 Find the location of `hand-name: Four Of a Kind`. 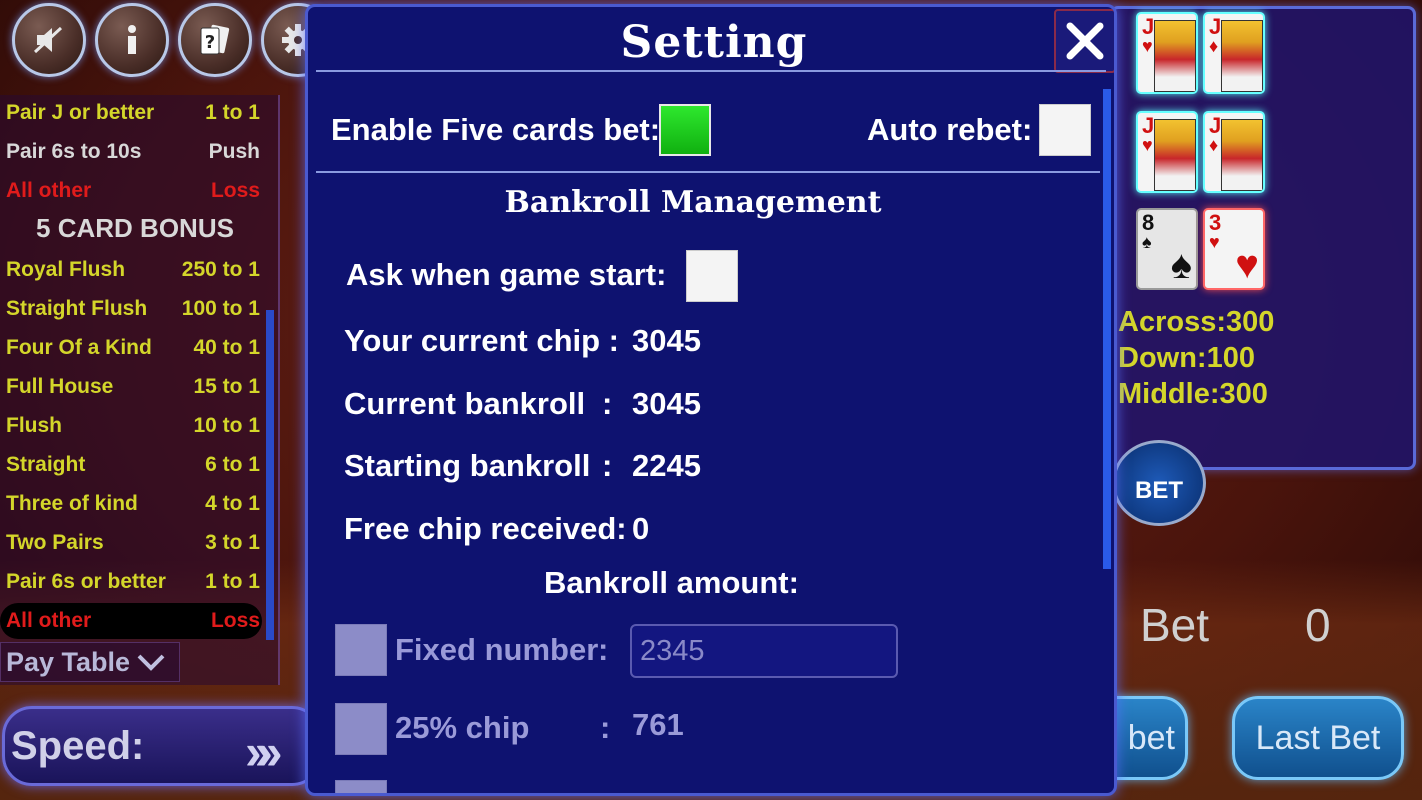

hand-name: Four Of a Kind is located at coordinates (79, 347).